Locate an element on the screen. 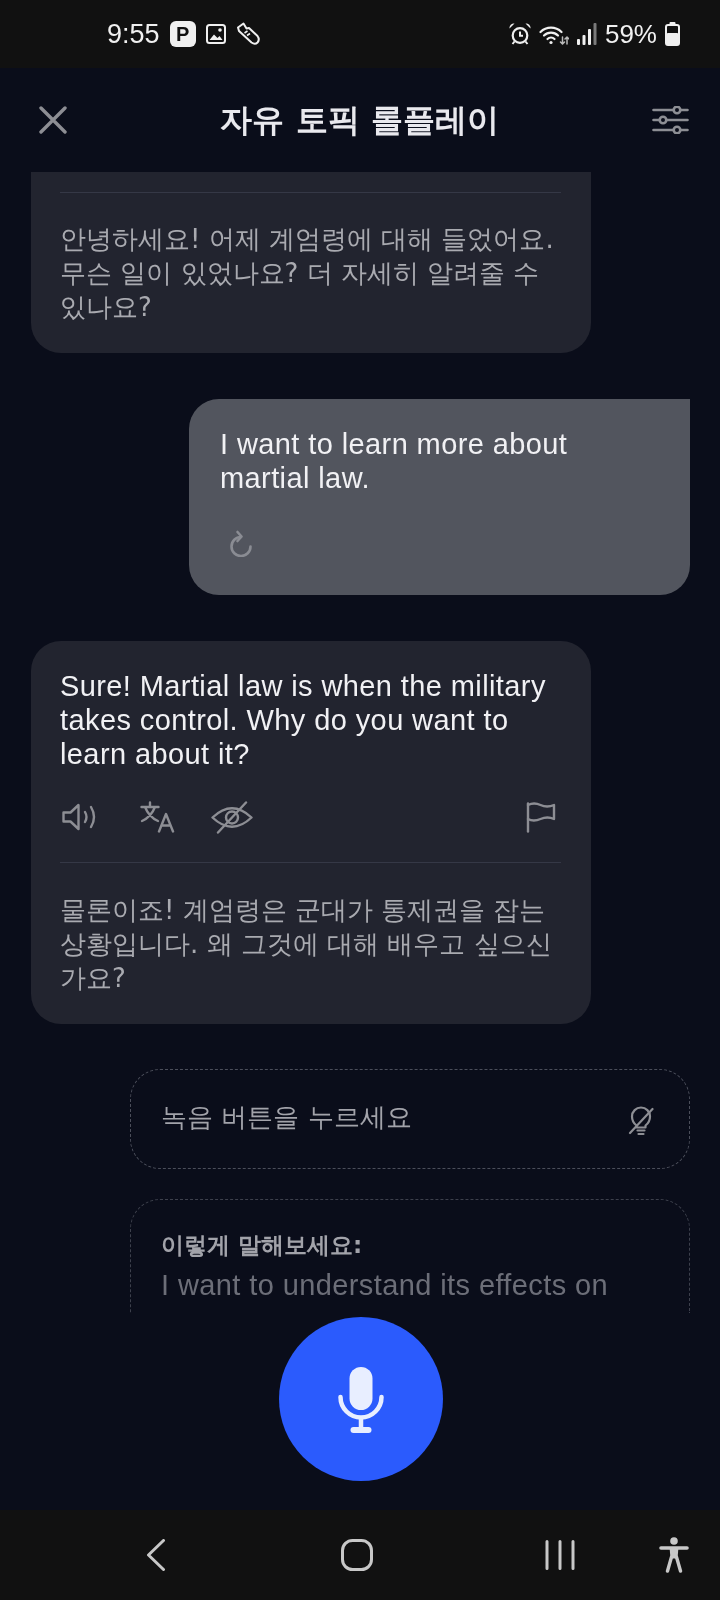  settings-sliders-icon is located at coordinates (670, 120).